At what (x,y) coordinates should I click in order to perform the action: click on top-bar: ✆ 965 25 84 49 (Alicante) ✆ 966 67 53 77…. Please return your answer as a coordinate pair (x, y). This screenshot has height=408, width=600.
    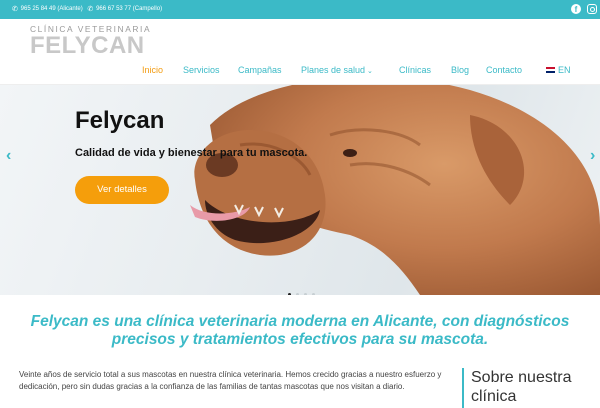
    Looking at the image, I should click on (300, 9).